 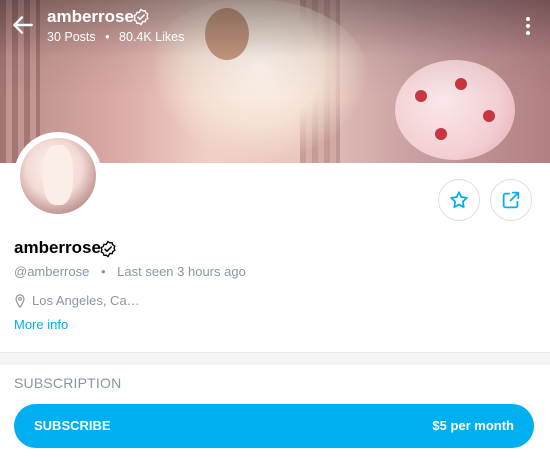 I want to click on more-info-link: More info, so click(x=41, y=324).